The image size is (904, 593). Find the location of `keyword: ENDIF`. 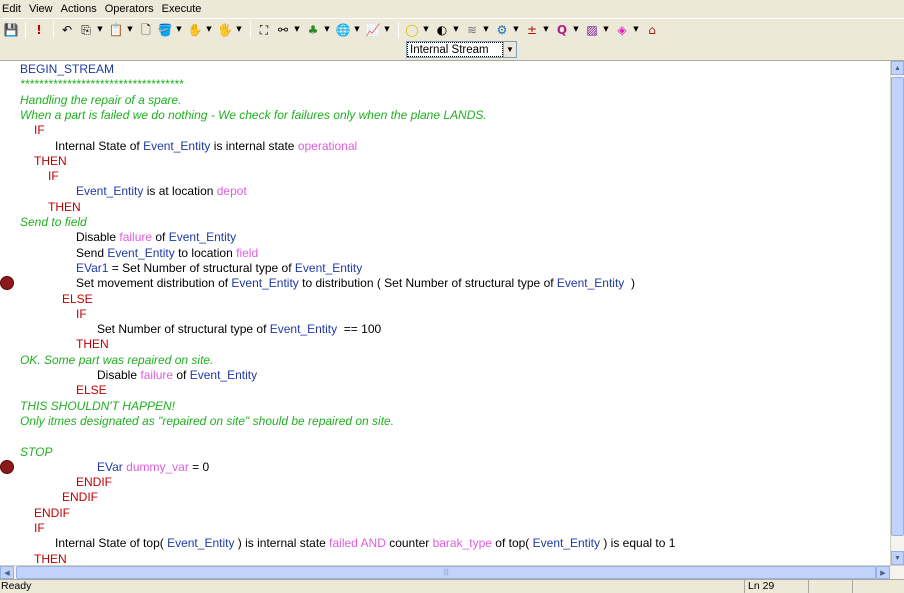

keyword: ENDIF is located at coordinates (80, 497).